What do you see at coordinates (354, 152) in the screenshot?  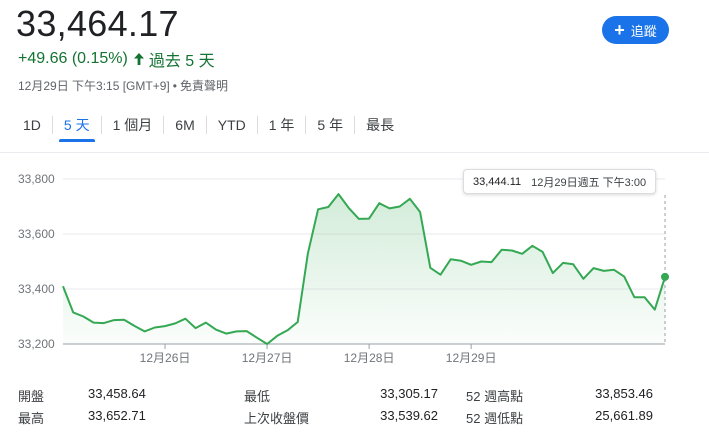 I see `header-divider` at bounding box center [354, 152].